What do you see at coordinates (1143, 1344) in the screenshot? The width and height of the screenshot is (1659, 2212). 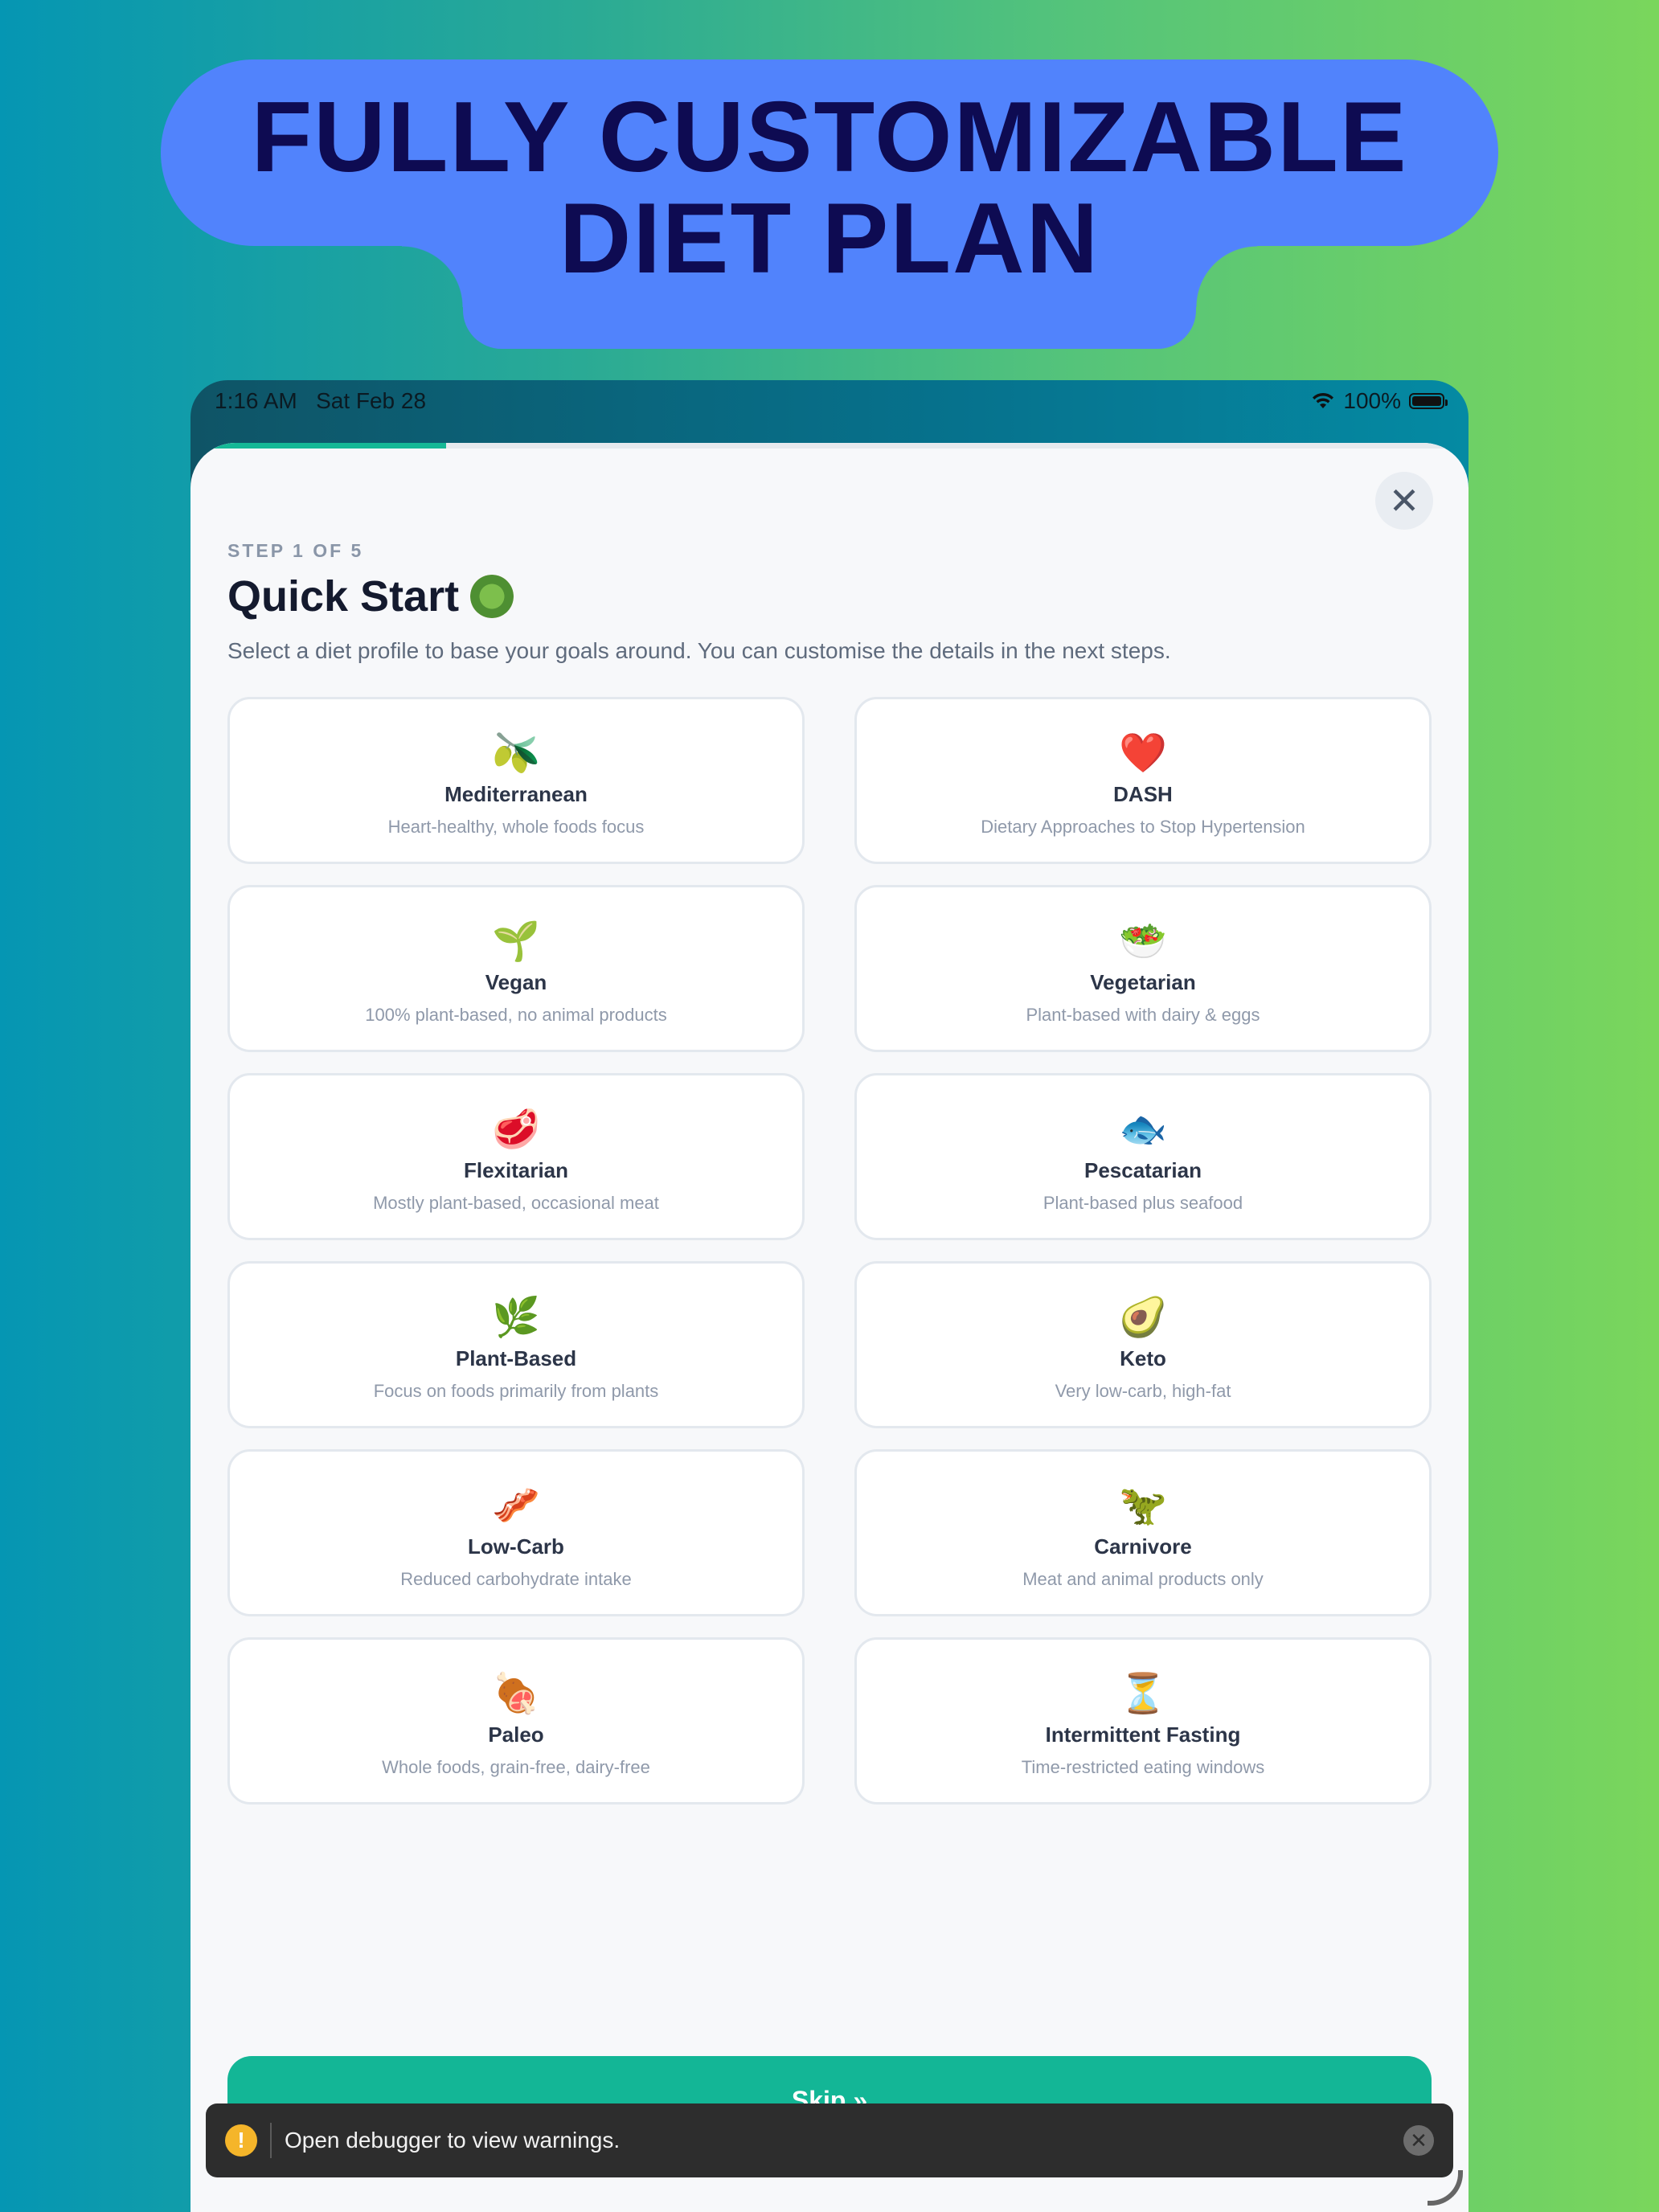 I see `diet-card-keto: 🥑 Keto Very low-carb, high-fat` at bounding box center [1143, 1344].